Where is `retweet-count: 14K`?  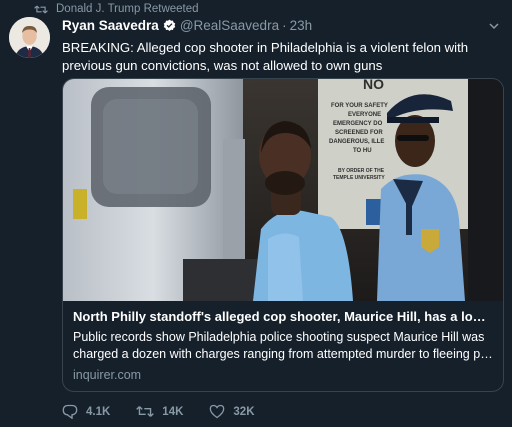 retweet-count: 14K is located at coordinates (173, 411).